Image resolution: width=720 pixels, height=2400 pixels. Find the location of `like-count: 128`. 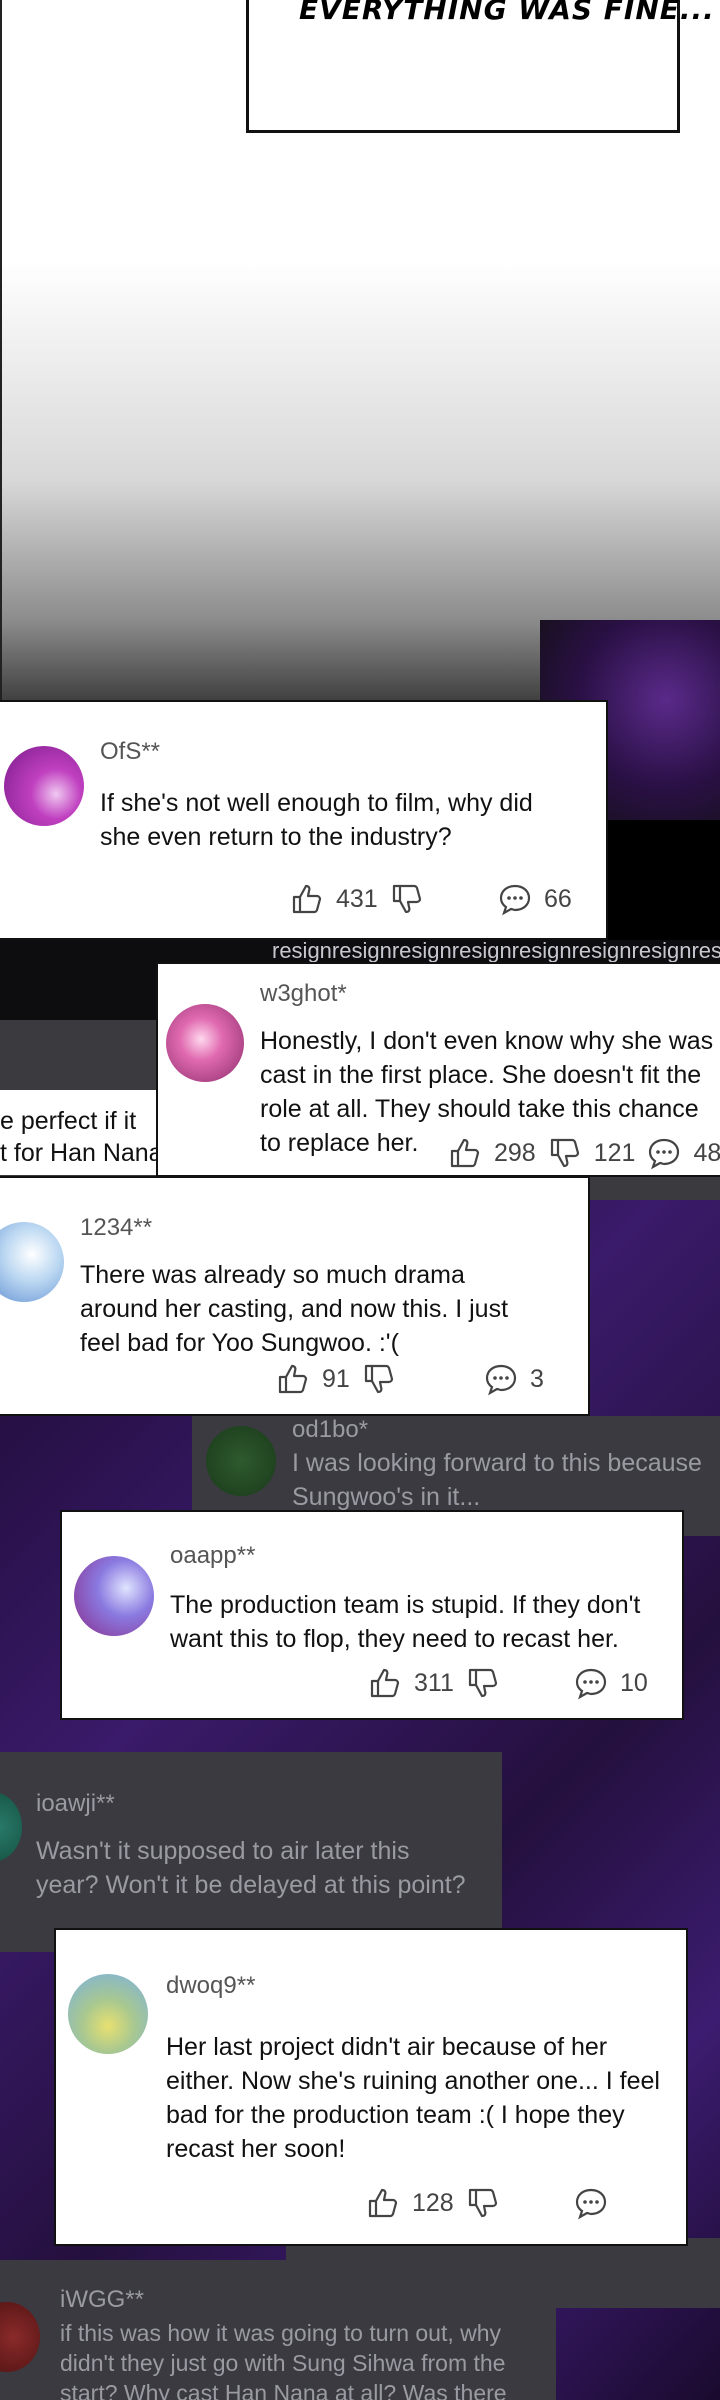

like-count: 128 is located at coordinates (433, 2202).